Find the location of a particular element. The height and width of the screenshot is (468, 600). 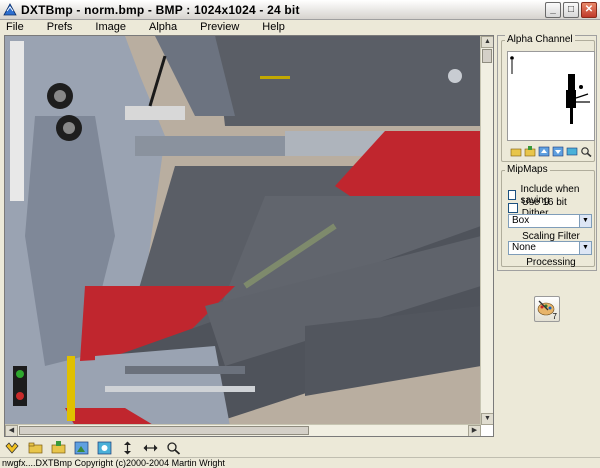

menu-preview: Preview is located at coordinates (225, 27).